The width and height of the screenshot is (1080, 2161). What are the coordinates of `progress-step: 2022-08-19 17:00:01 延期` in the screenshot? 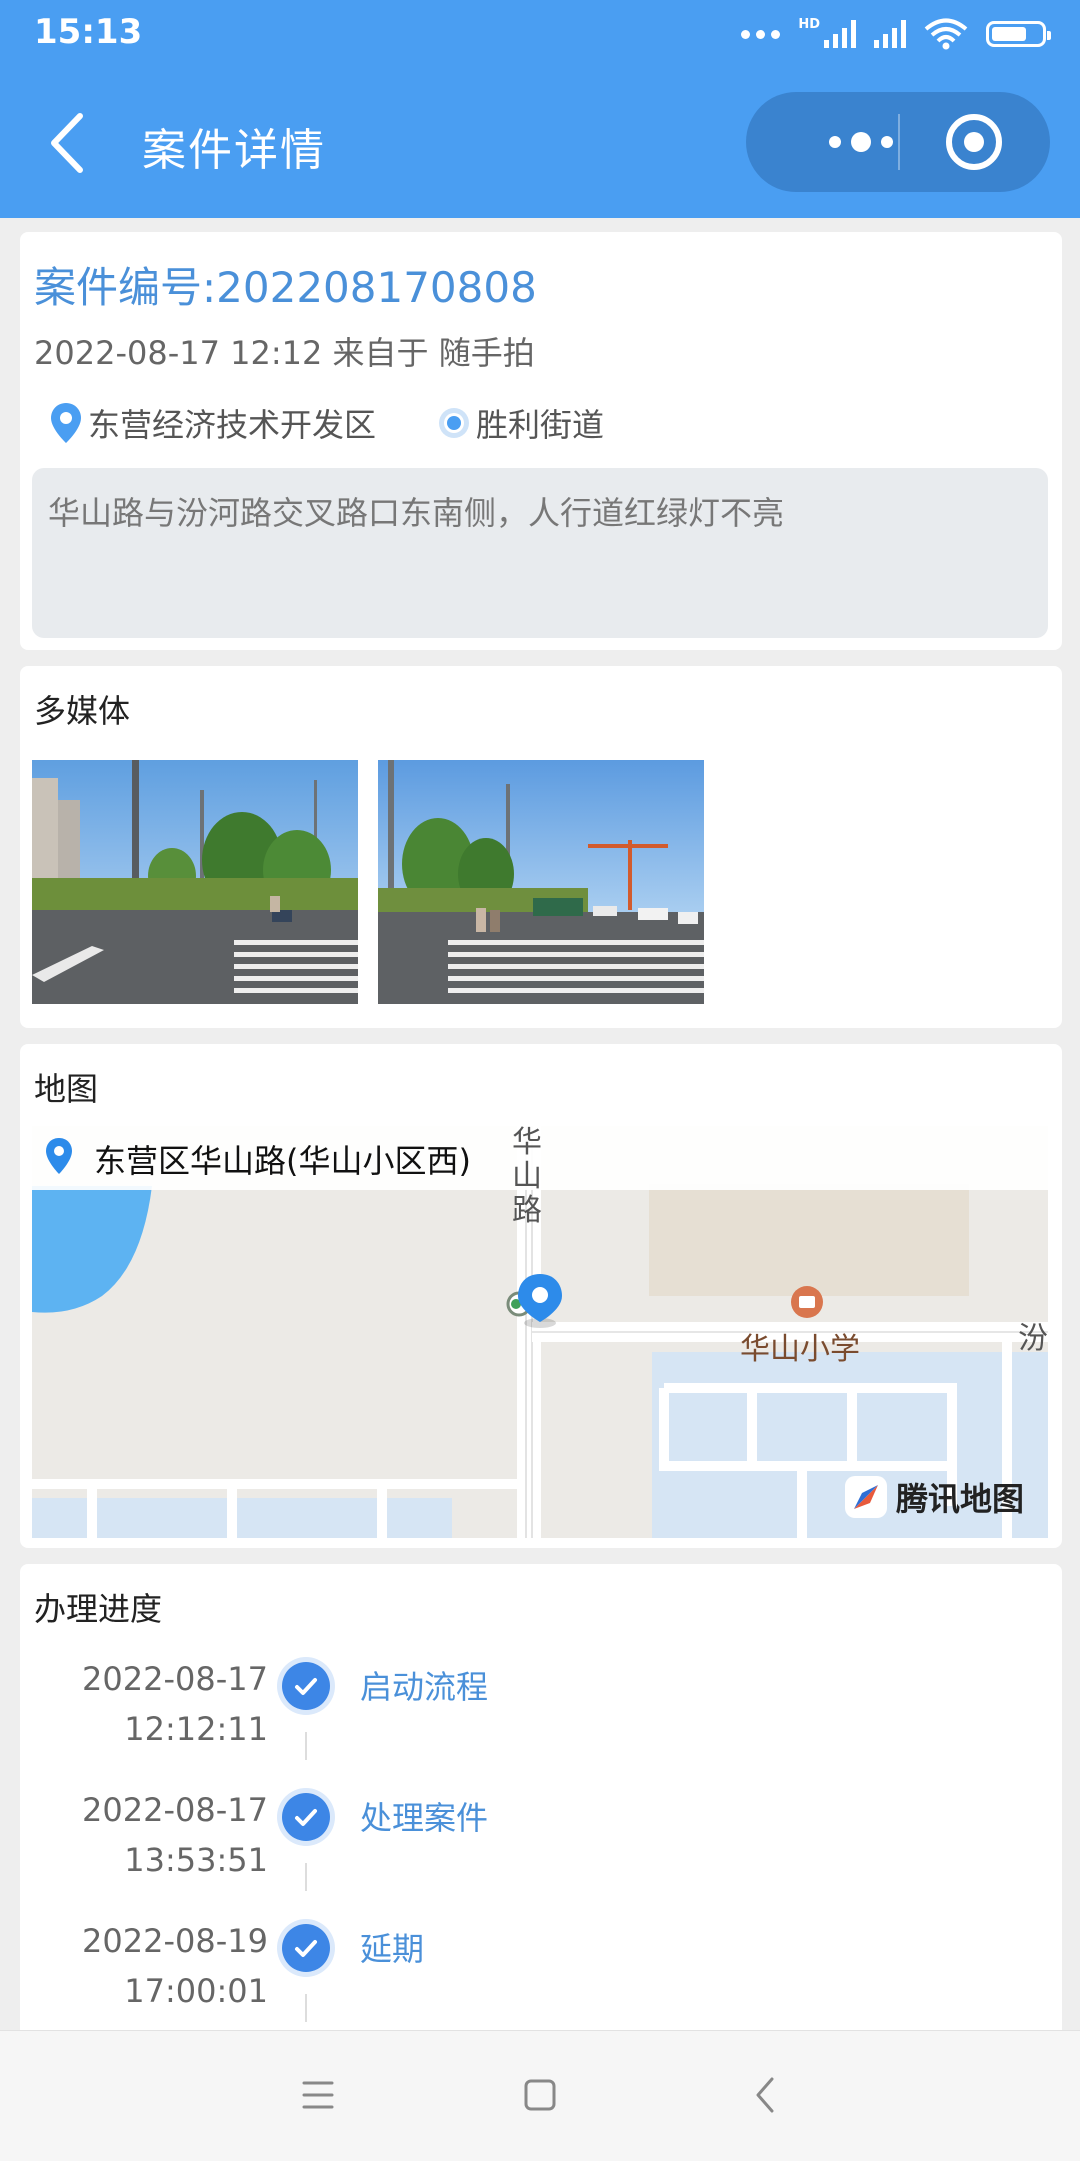 It's located at (541, 1976).